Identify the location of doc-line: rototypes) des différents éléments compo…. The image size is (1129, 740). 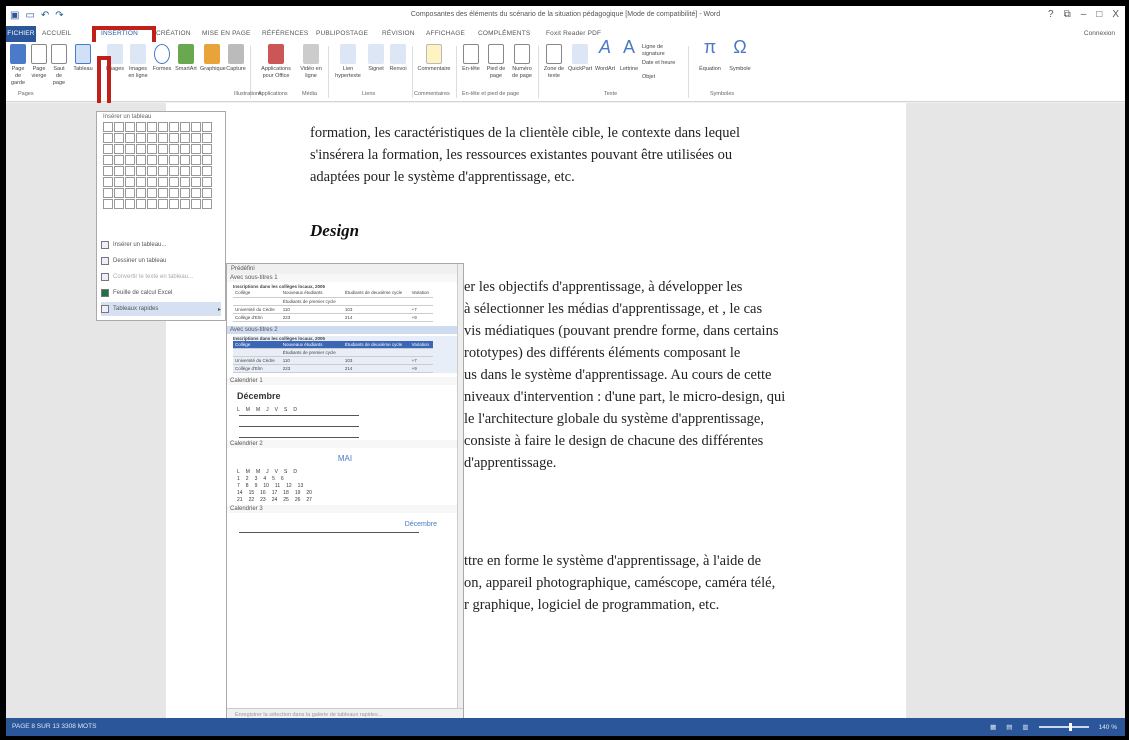
(602, 353).